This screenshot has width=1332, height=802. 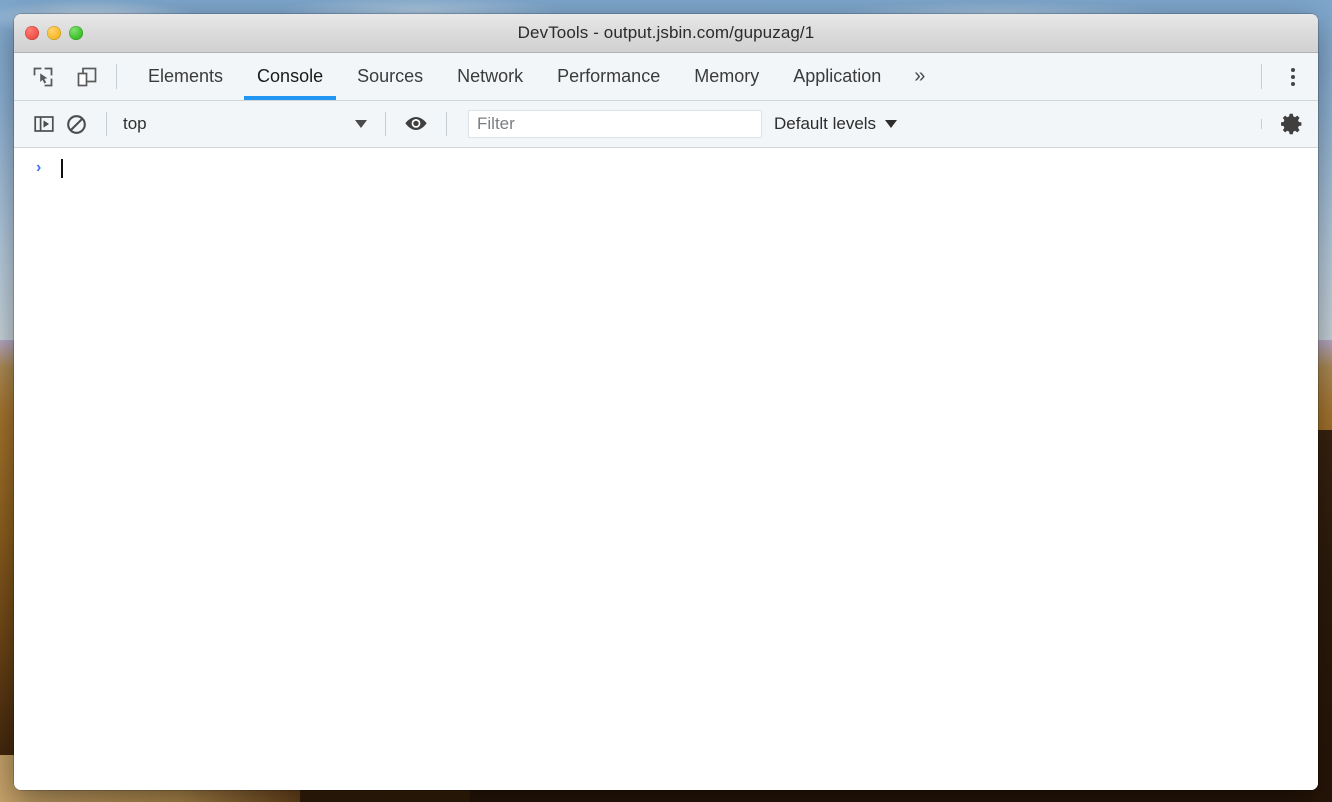 I want to click on minimize-button, so click(x=54, y=33).